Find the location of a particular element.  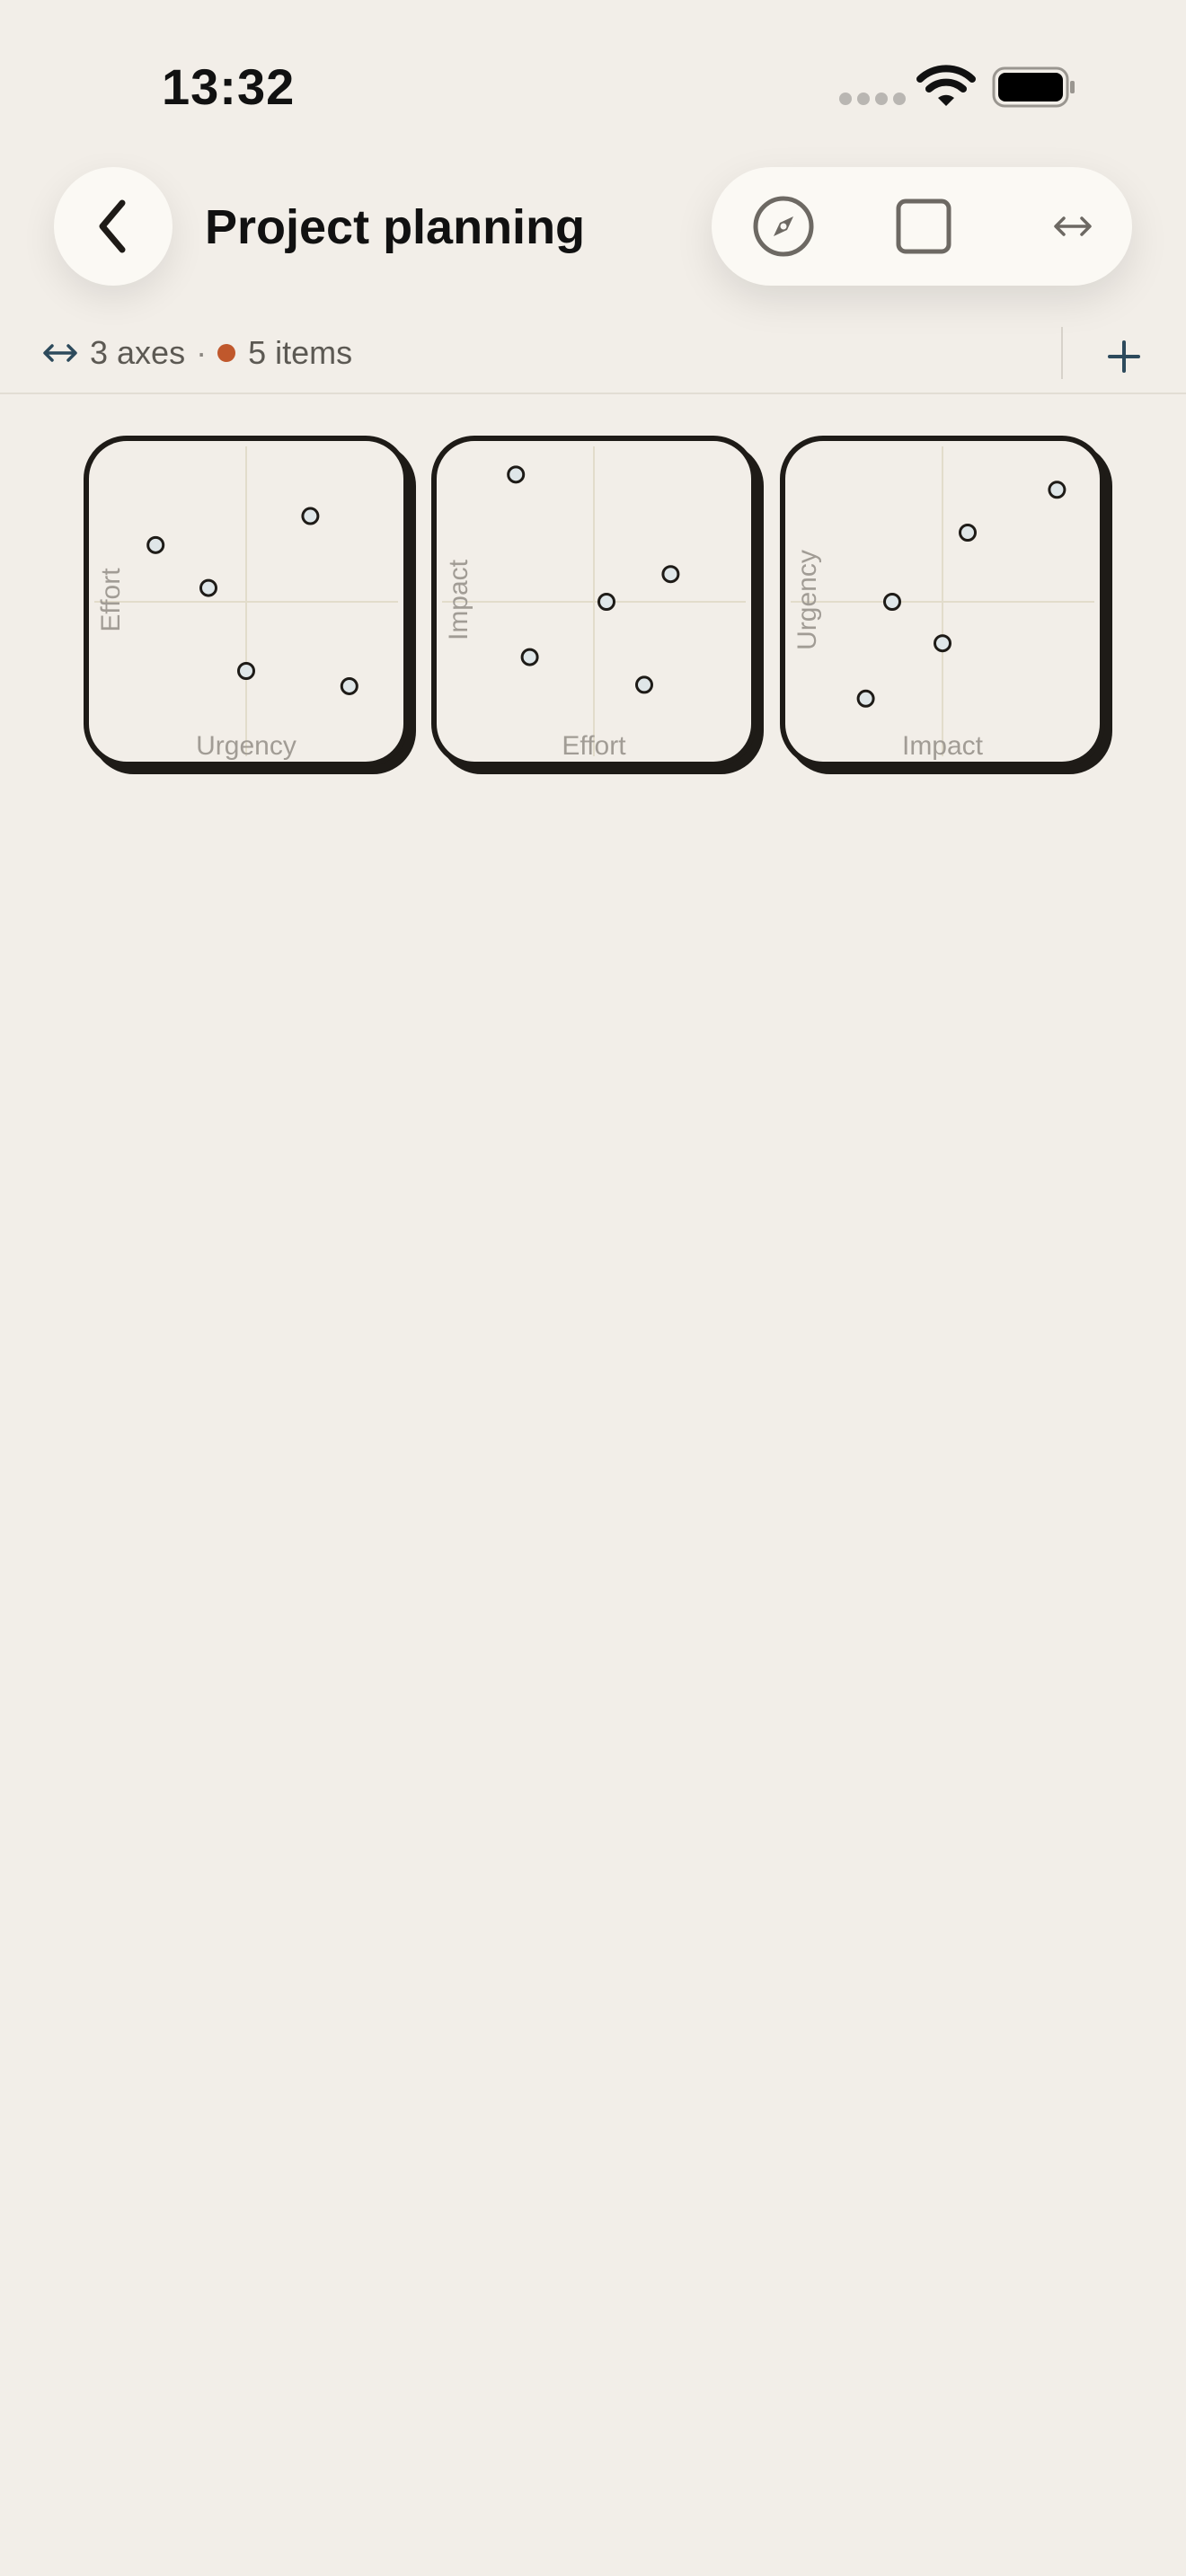

summary-bar: 3 axes · 5 items is located at coordinates (197, 353).